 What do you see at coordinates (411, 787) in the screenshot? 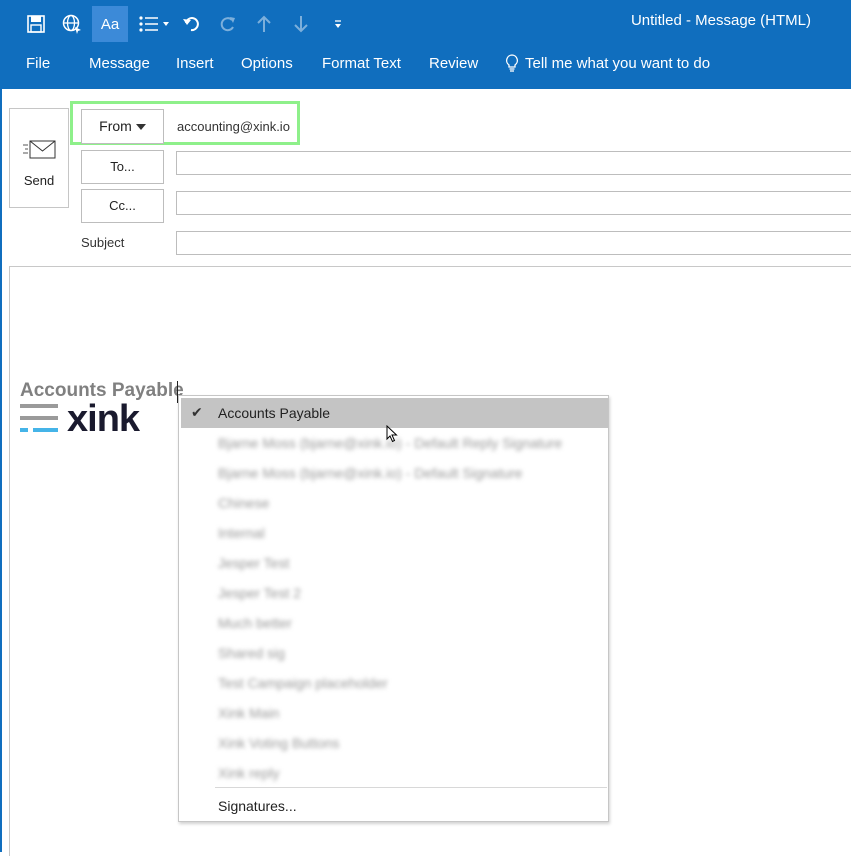
I see `menu-separator` at bounding box center [411, 787].